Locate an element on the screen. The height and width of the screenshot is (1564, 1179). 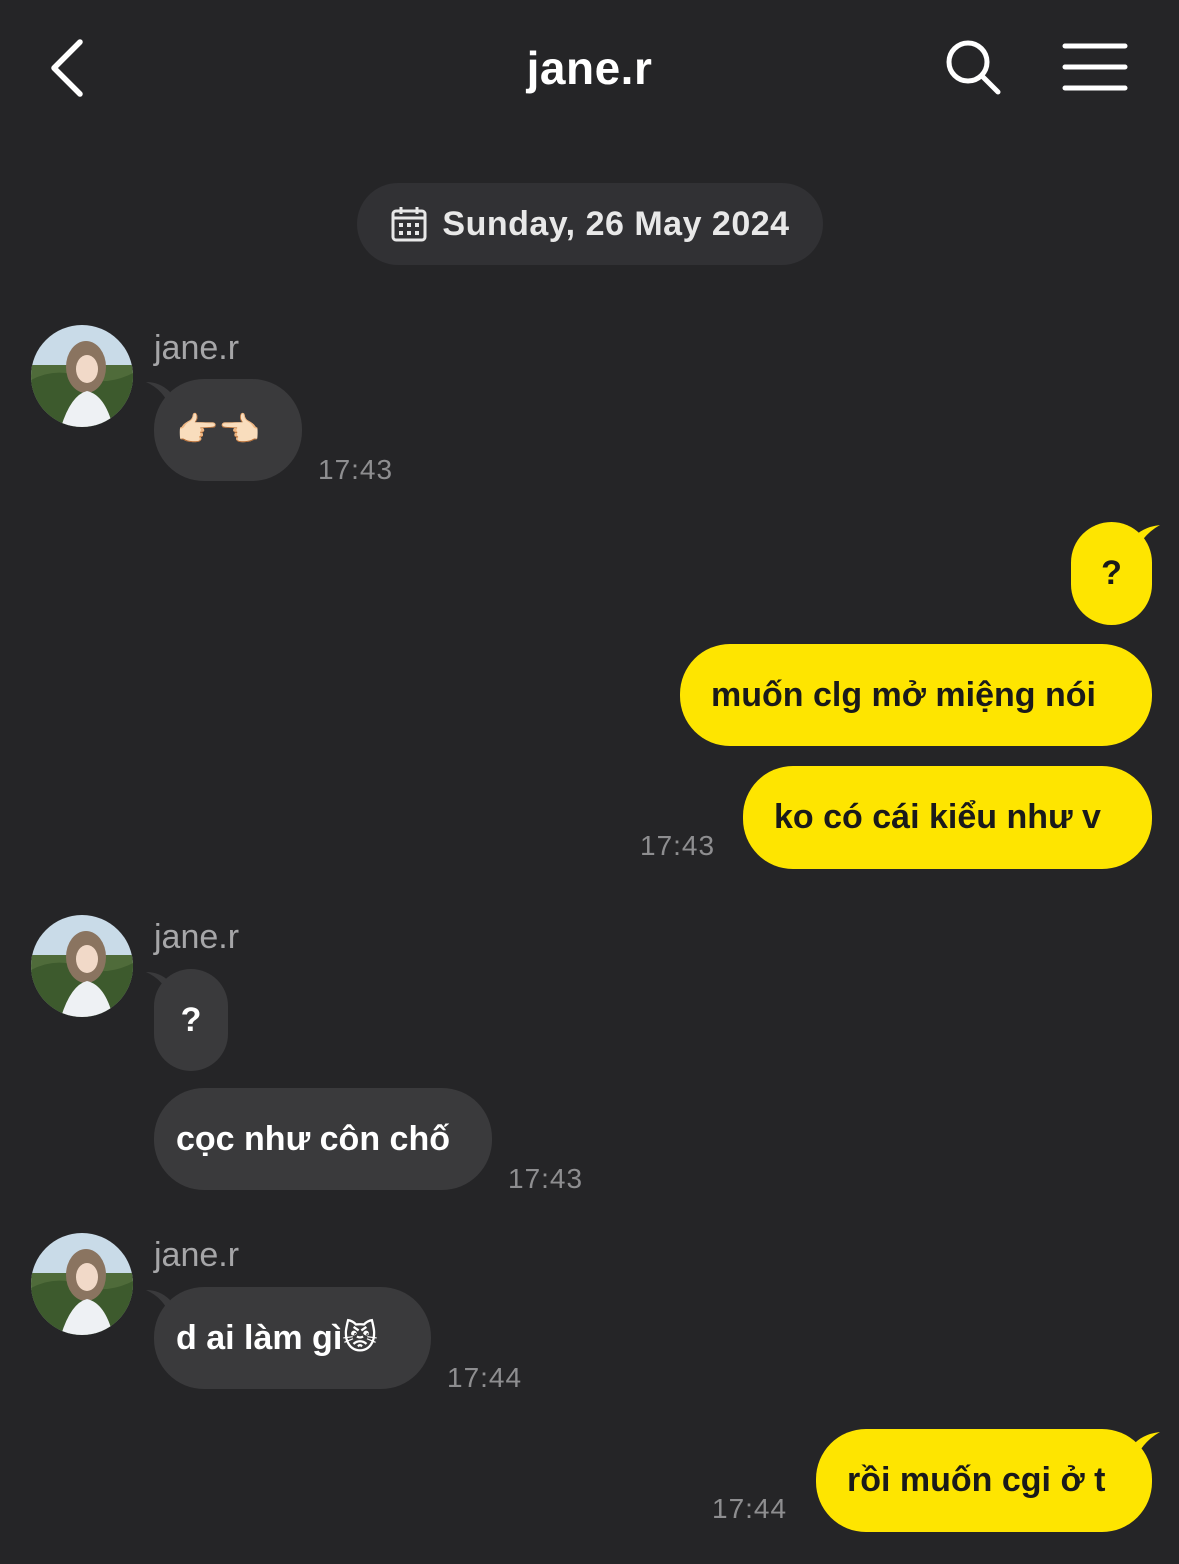
message-bubble: cọc như côn chố is located at coordinates (323, 1139).